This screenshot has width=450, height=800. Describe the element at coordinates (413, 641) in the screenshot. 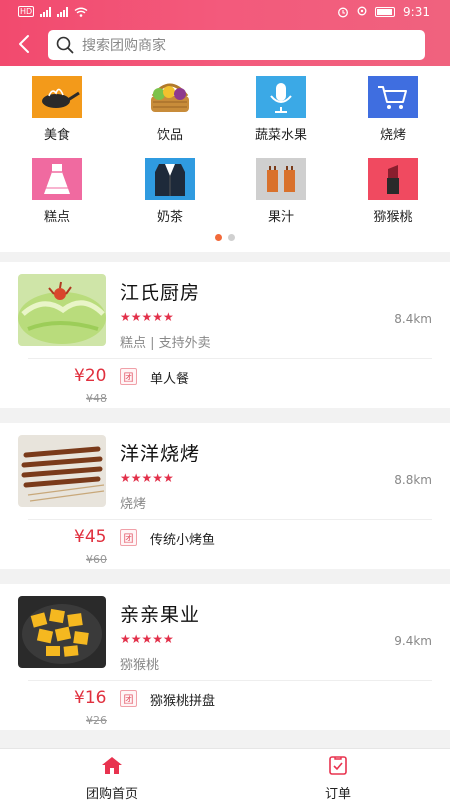

I see `shop-distance: 9.4km` at that location.